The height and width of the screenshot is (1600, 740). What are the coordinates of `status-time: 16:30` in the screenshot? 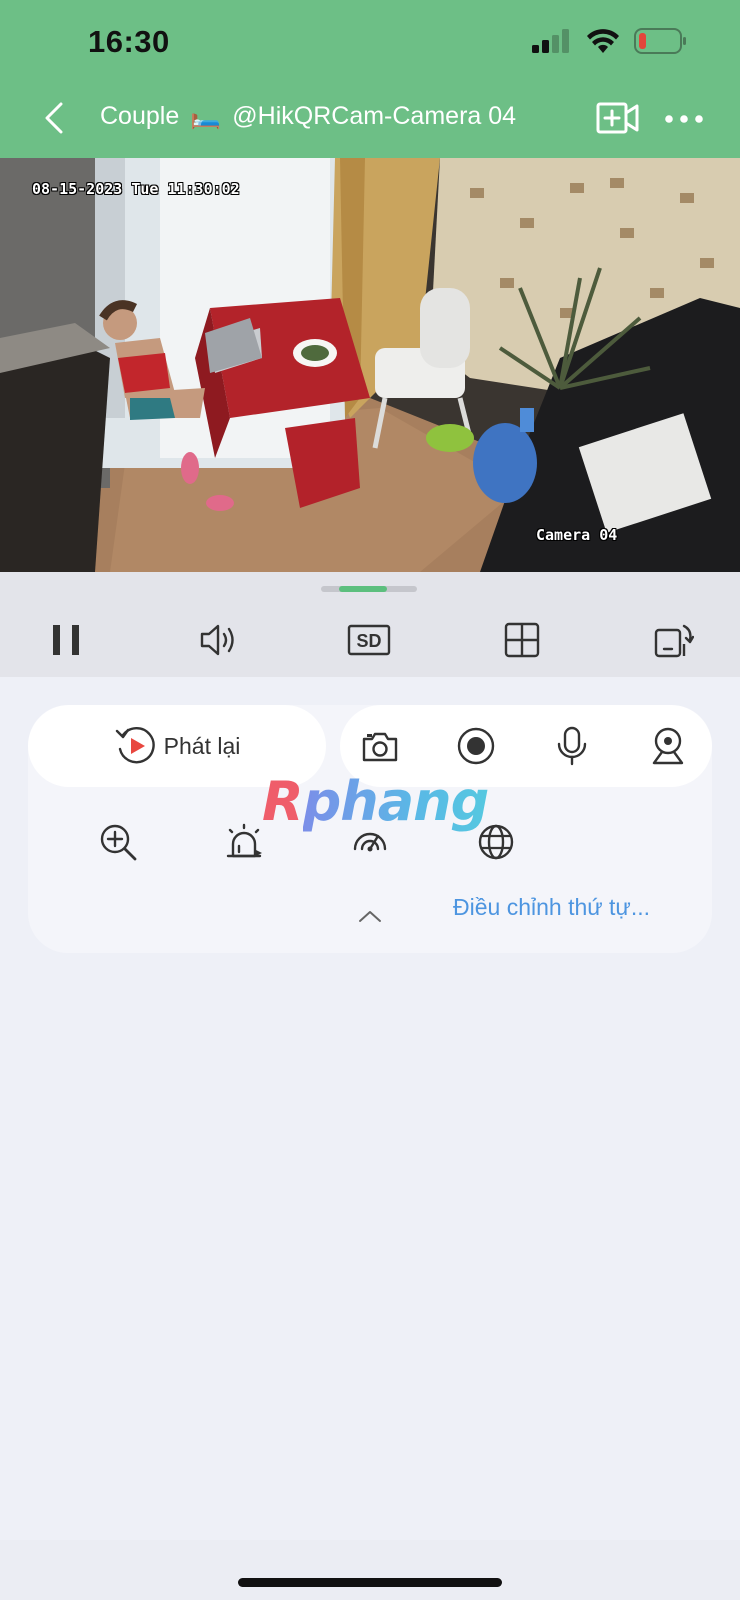 It's located at (129, 41).